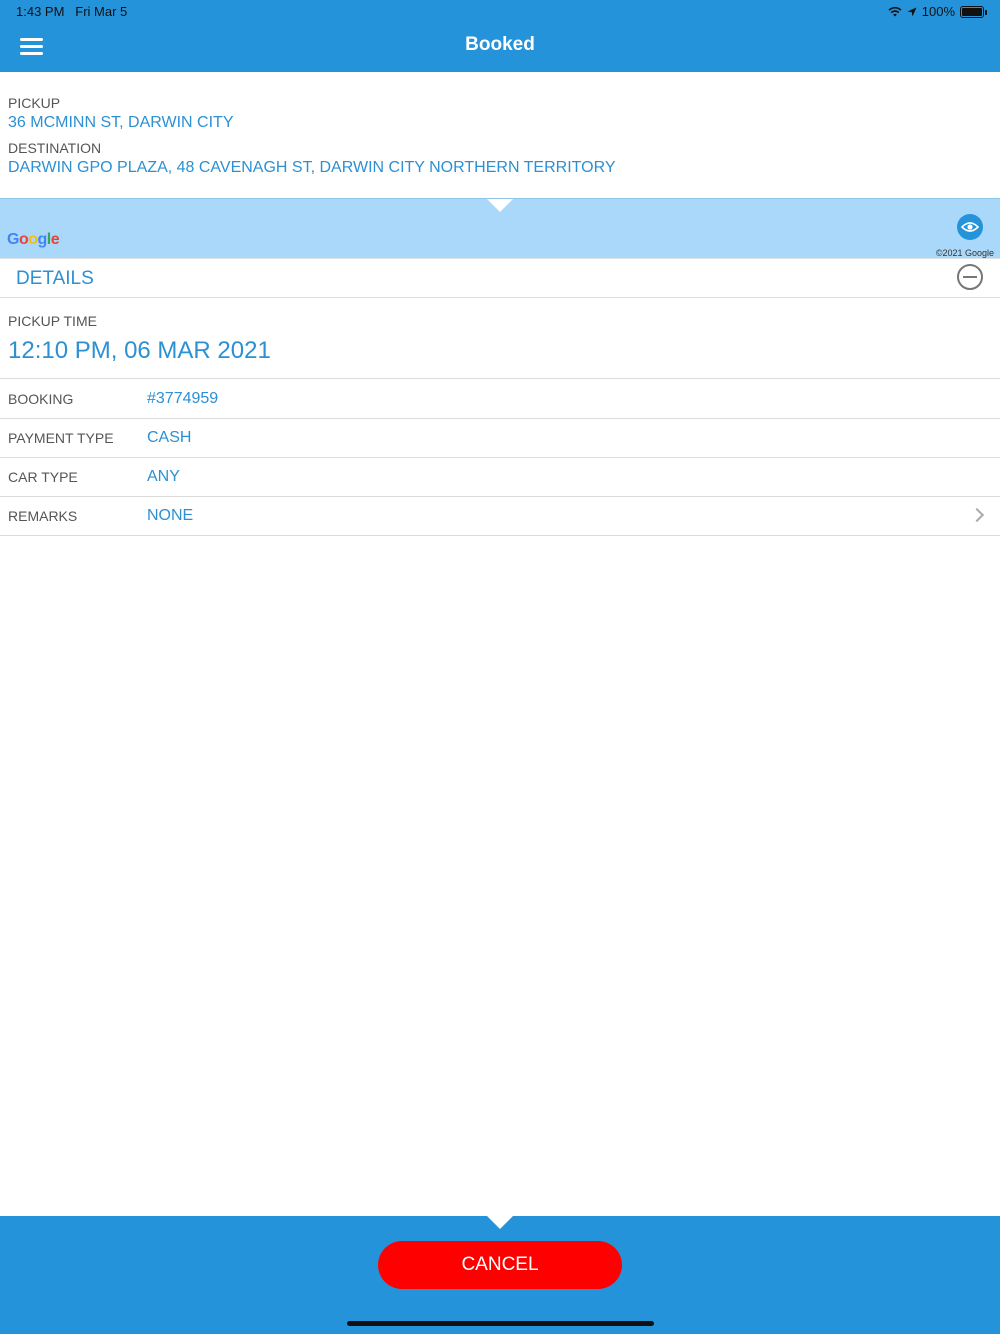 This screenshot has width=1000, height=1334. I want to click on row-label: BOOKING, so click(41, 399).